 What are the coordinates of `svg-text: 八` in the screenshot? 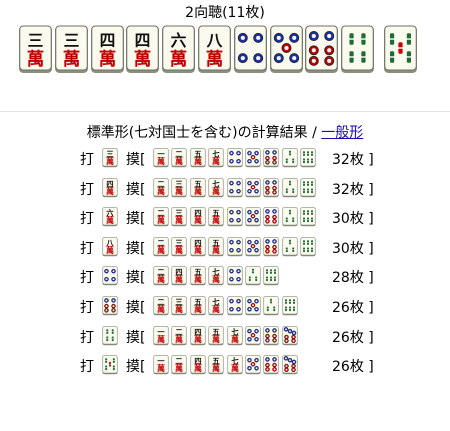 It's located at (215, 40).